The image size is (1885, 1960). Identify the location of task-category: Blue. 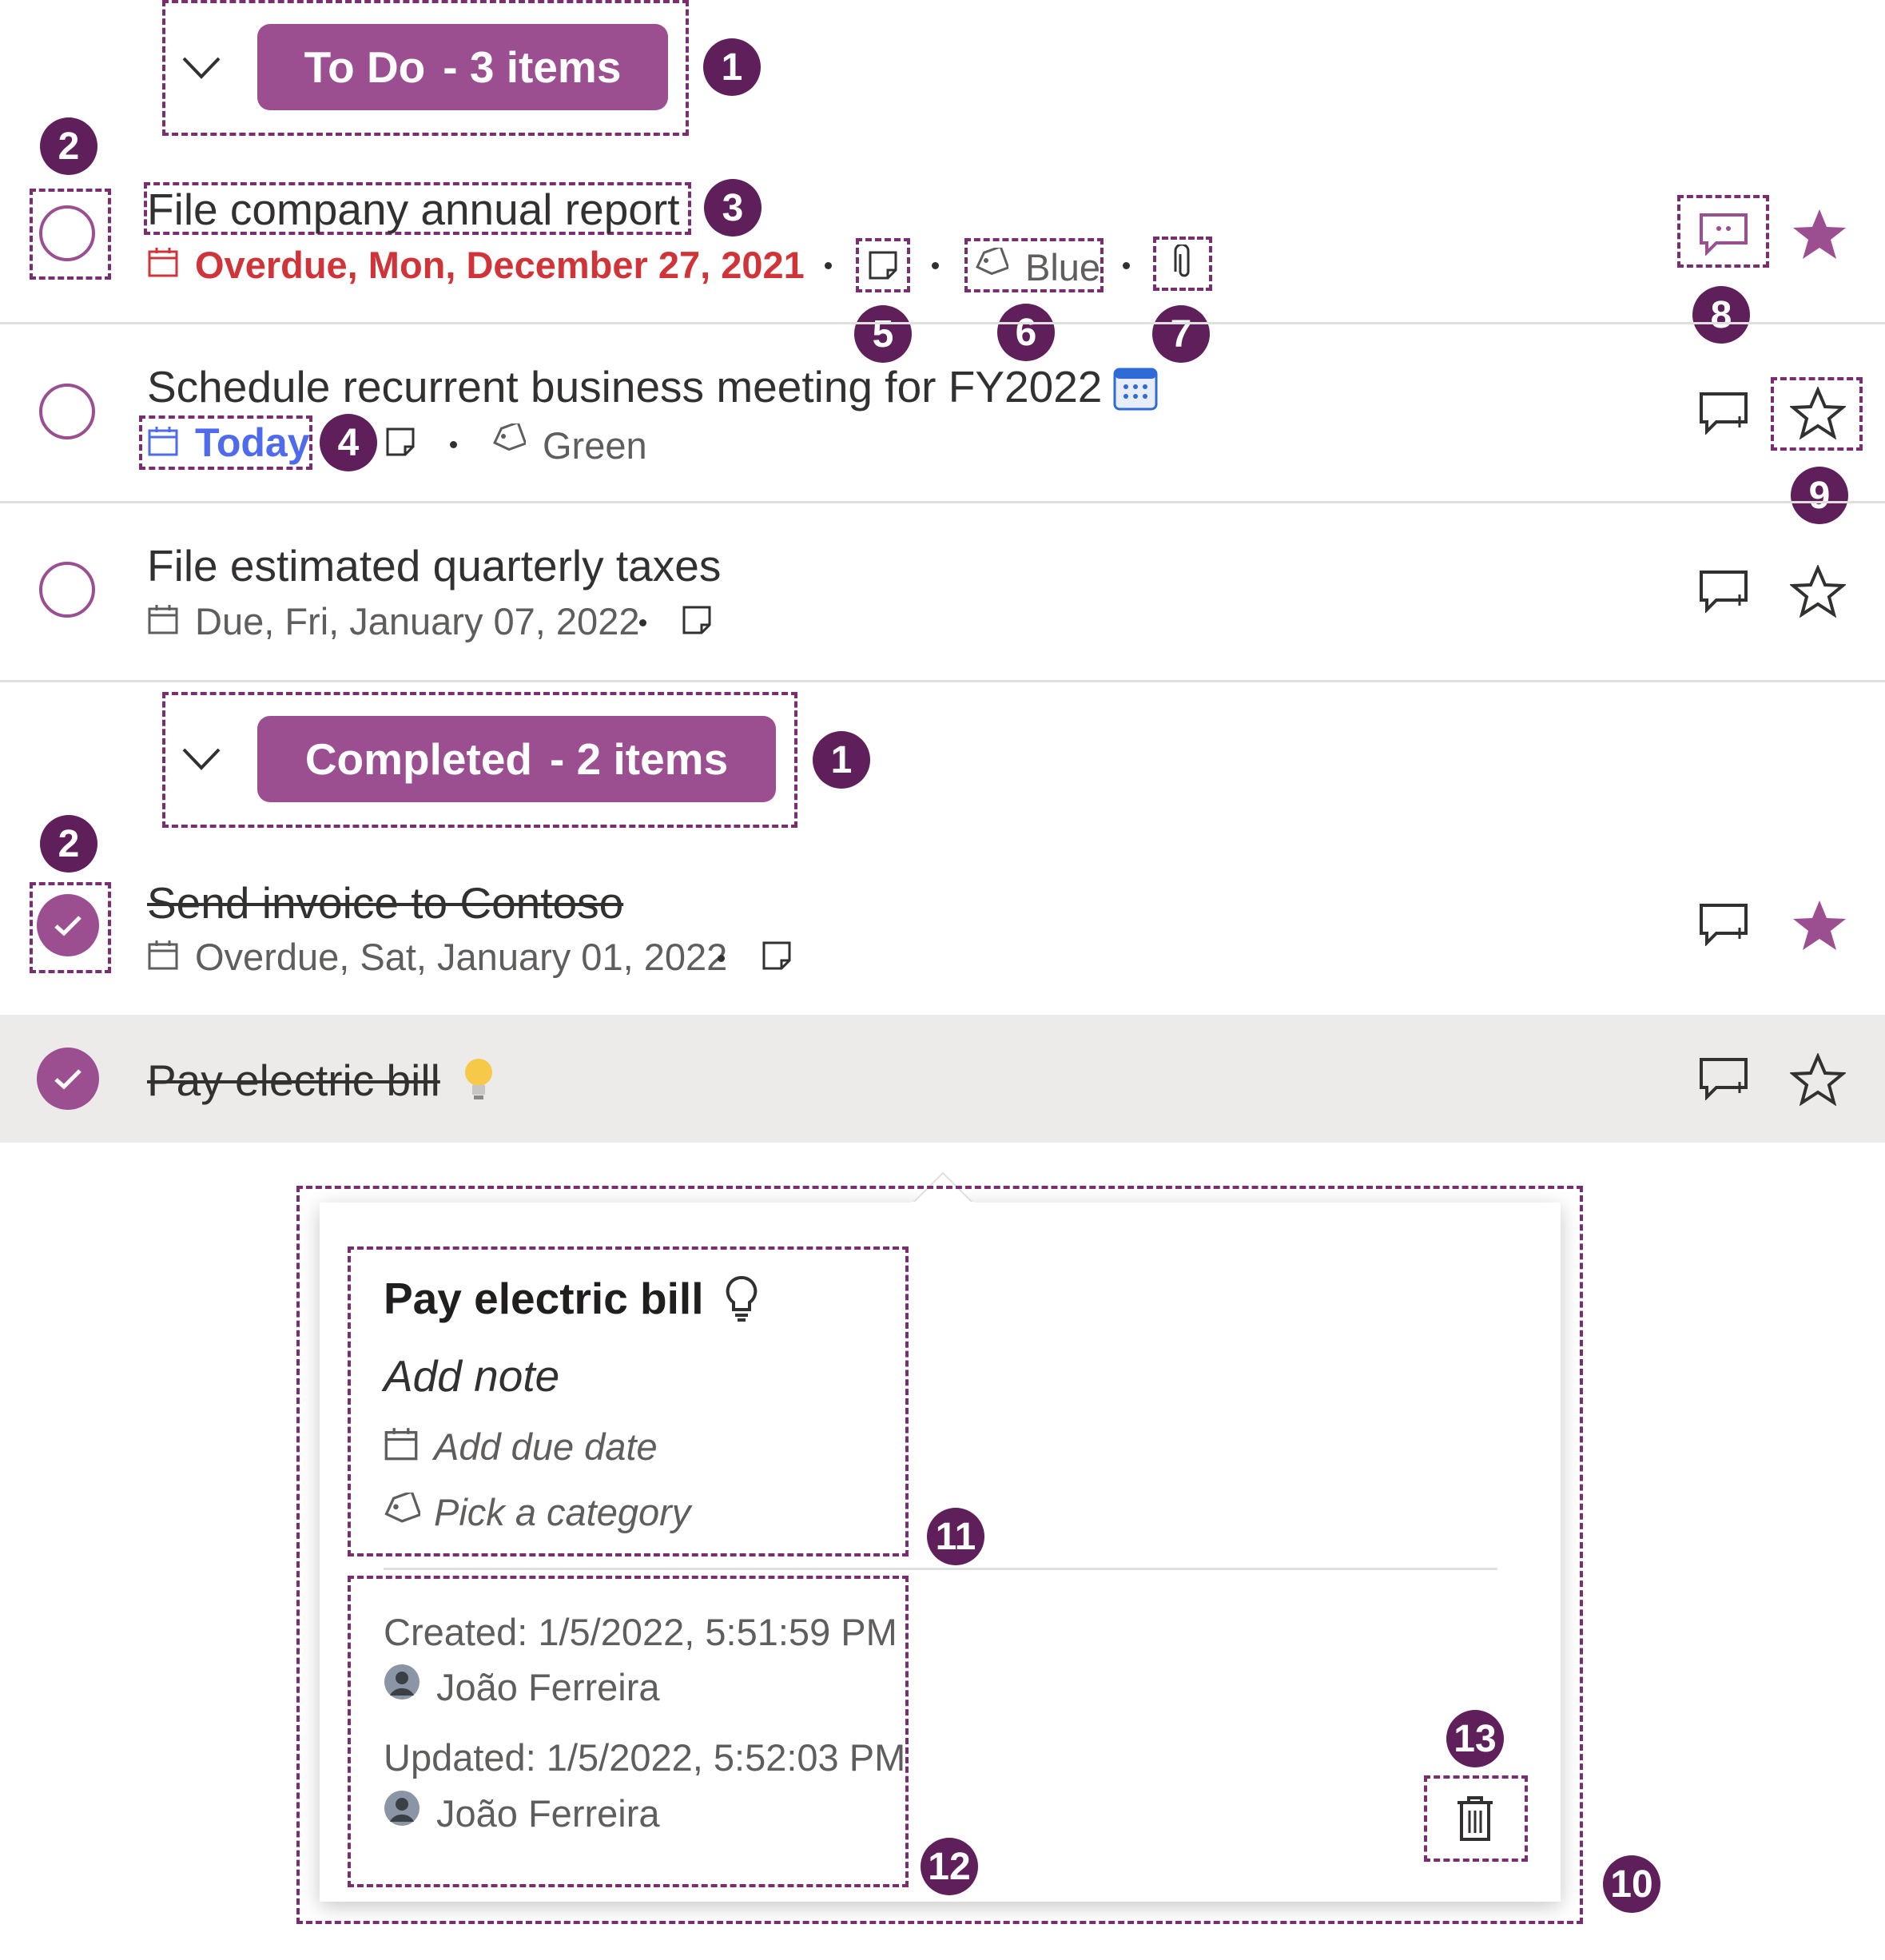
(1063, 267).